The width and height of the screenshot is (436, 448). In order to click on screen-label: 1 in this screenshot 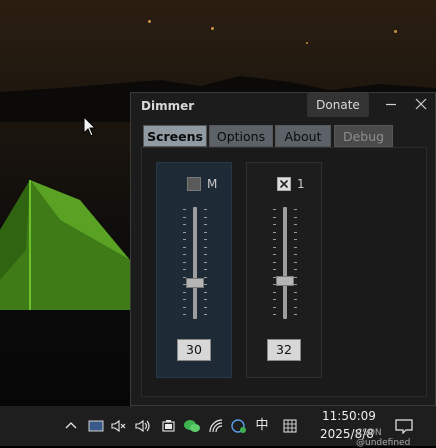, I will do `click(301, 184)`.